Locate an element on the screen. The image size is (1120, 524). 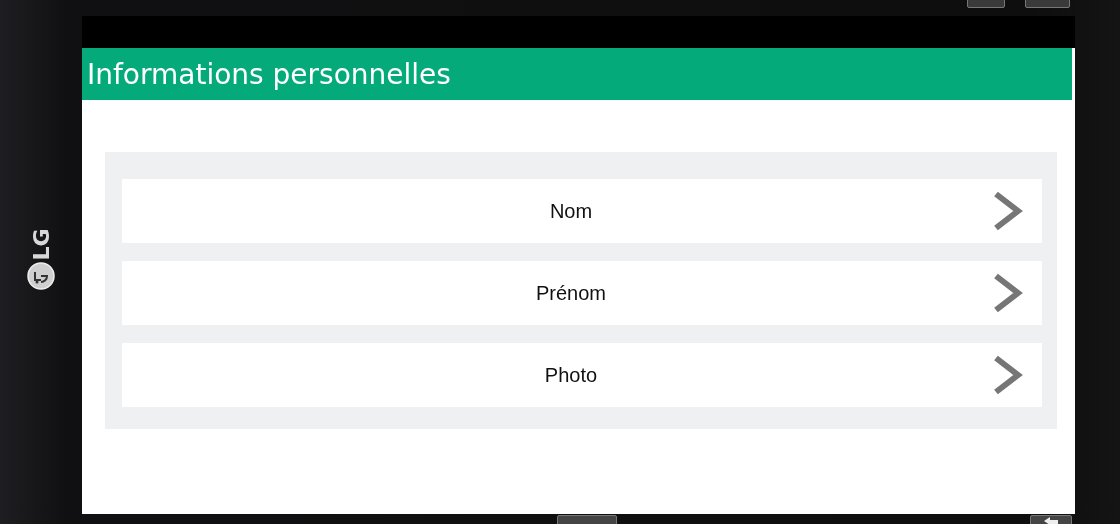
page-title: Informations personnelles is located at coordinates (269, 74).